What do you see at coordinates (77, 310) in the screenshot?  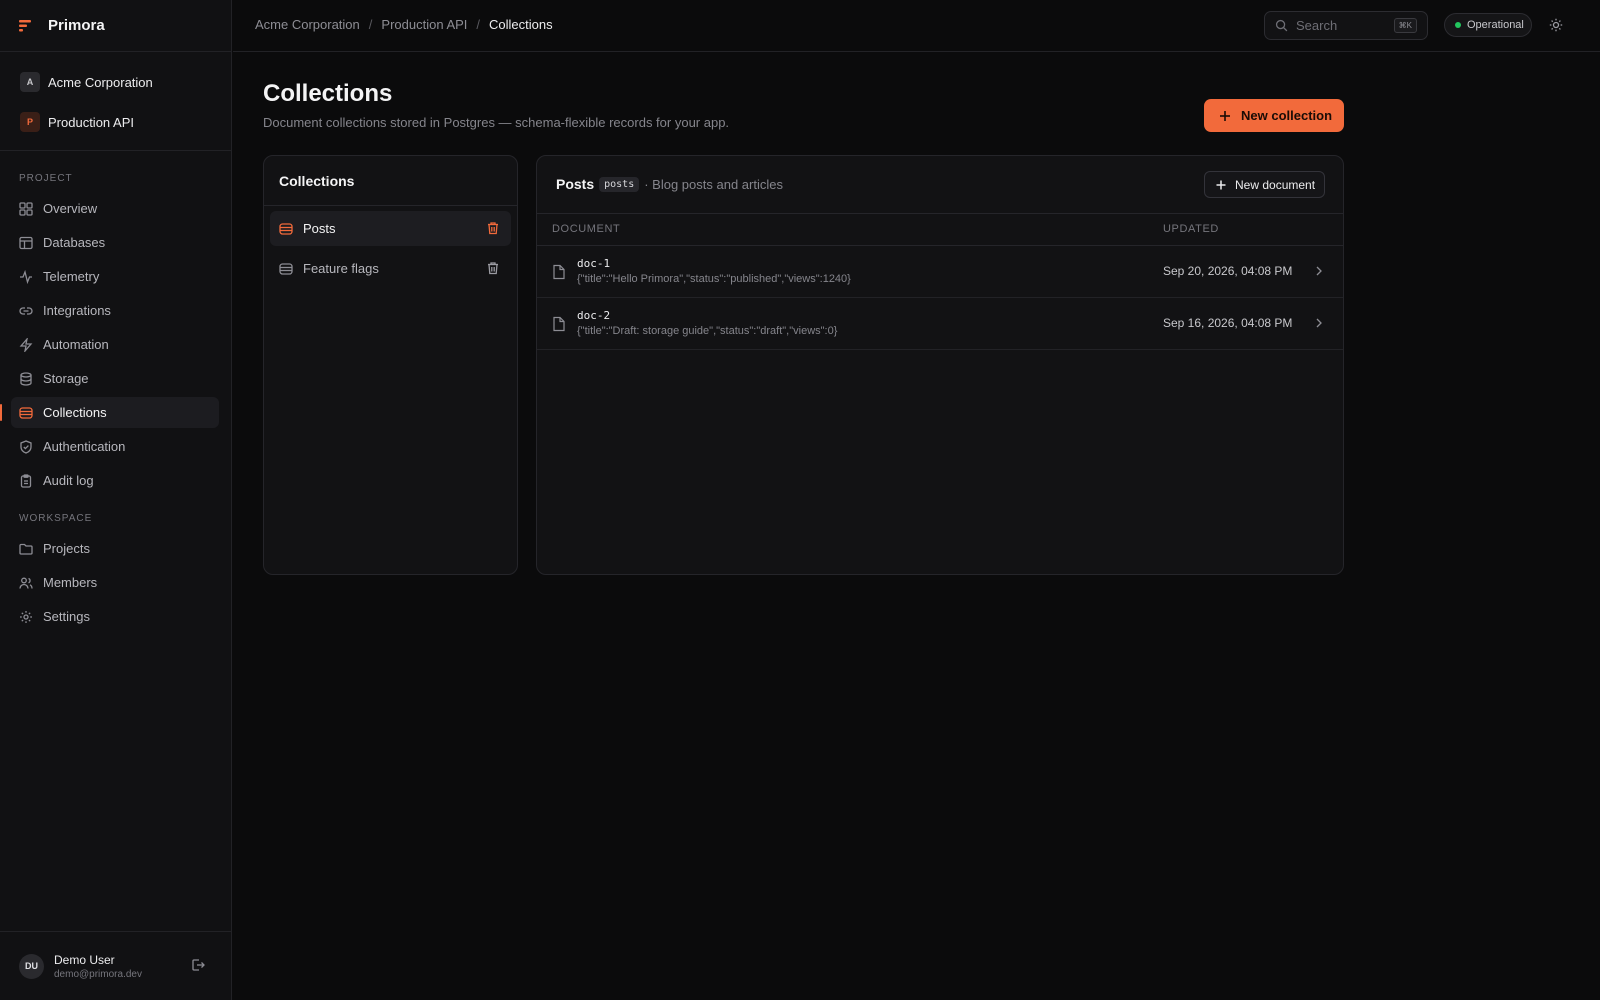 I see `sidebar-item-label: Integrations` at bounding box center [77, 310].